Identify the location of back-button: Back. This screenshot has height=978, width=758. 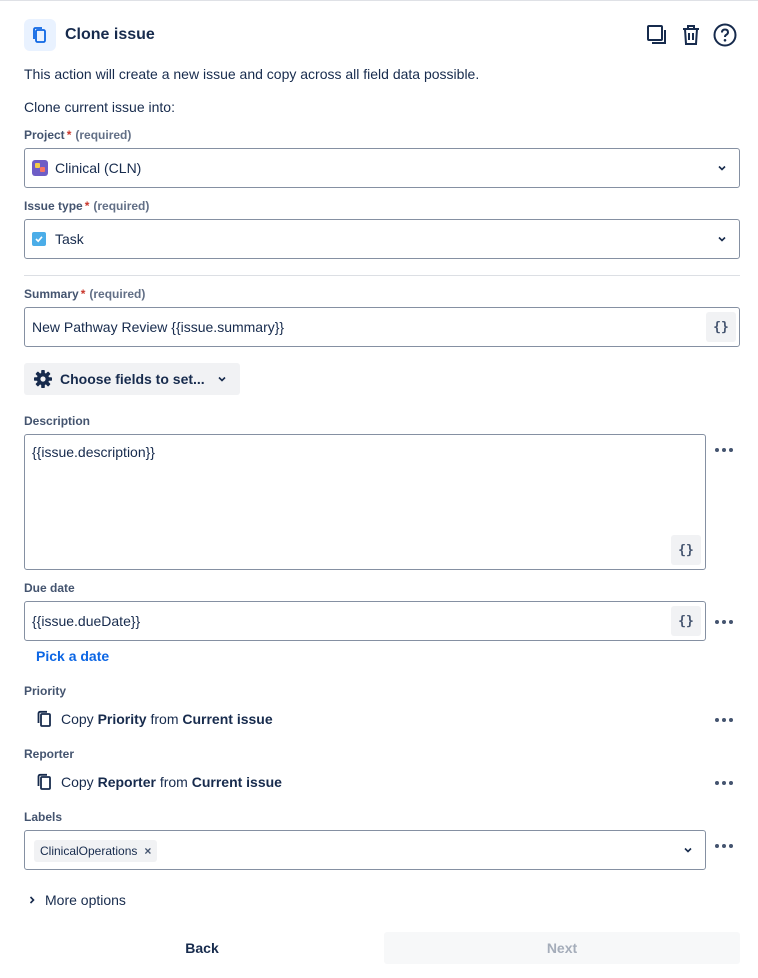
(202, 948).